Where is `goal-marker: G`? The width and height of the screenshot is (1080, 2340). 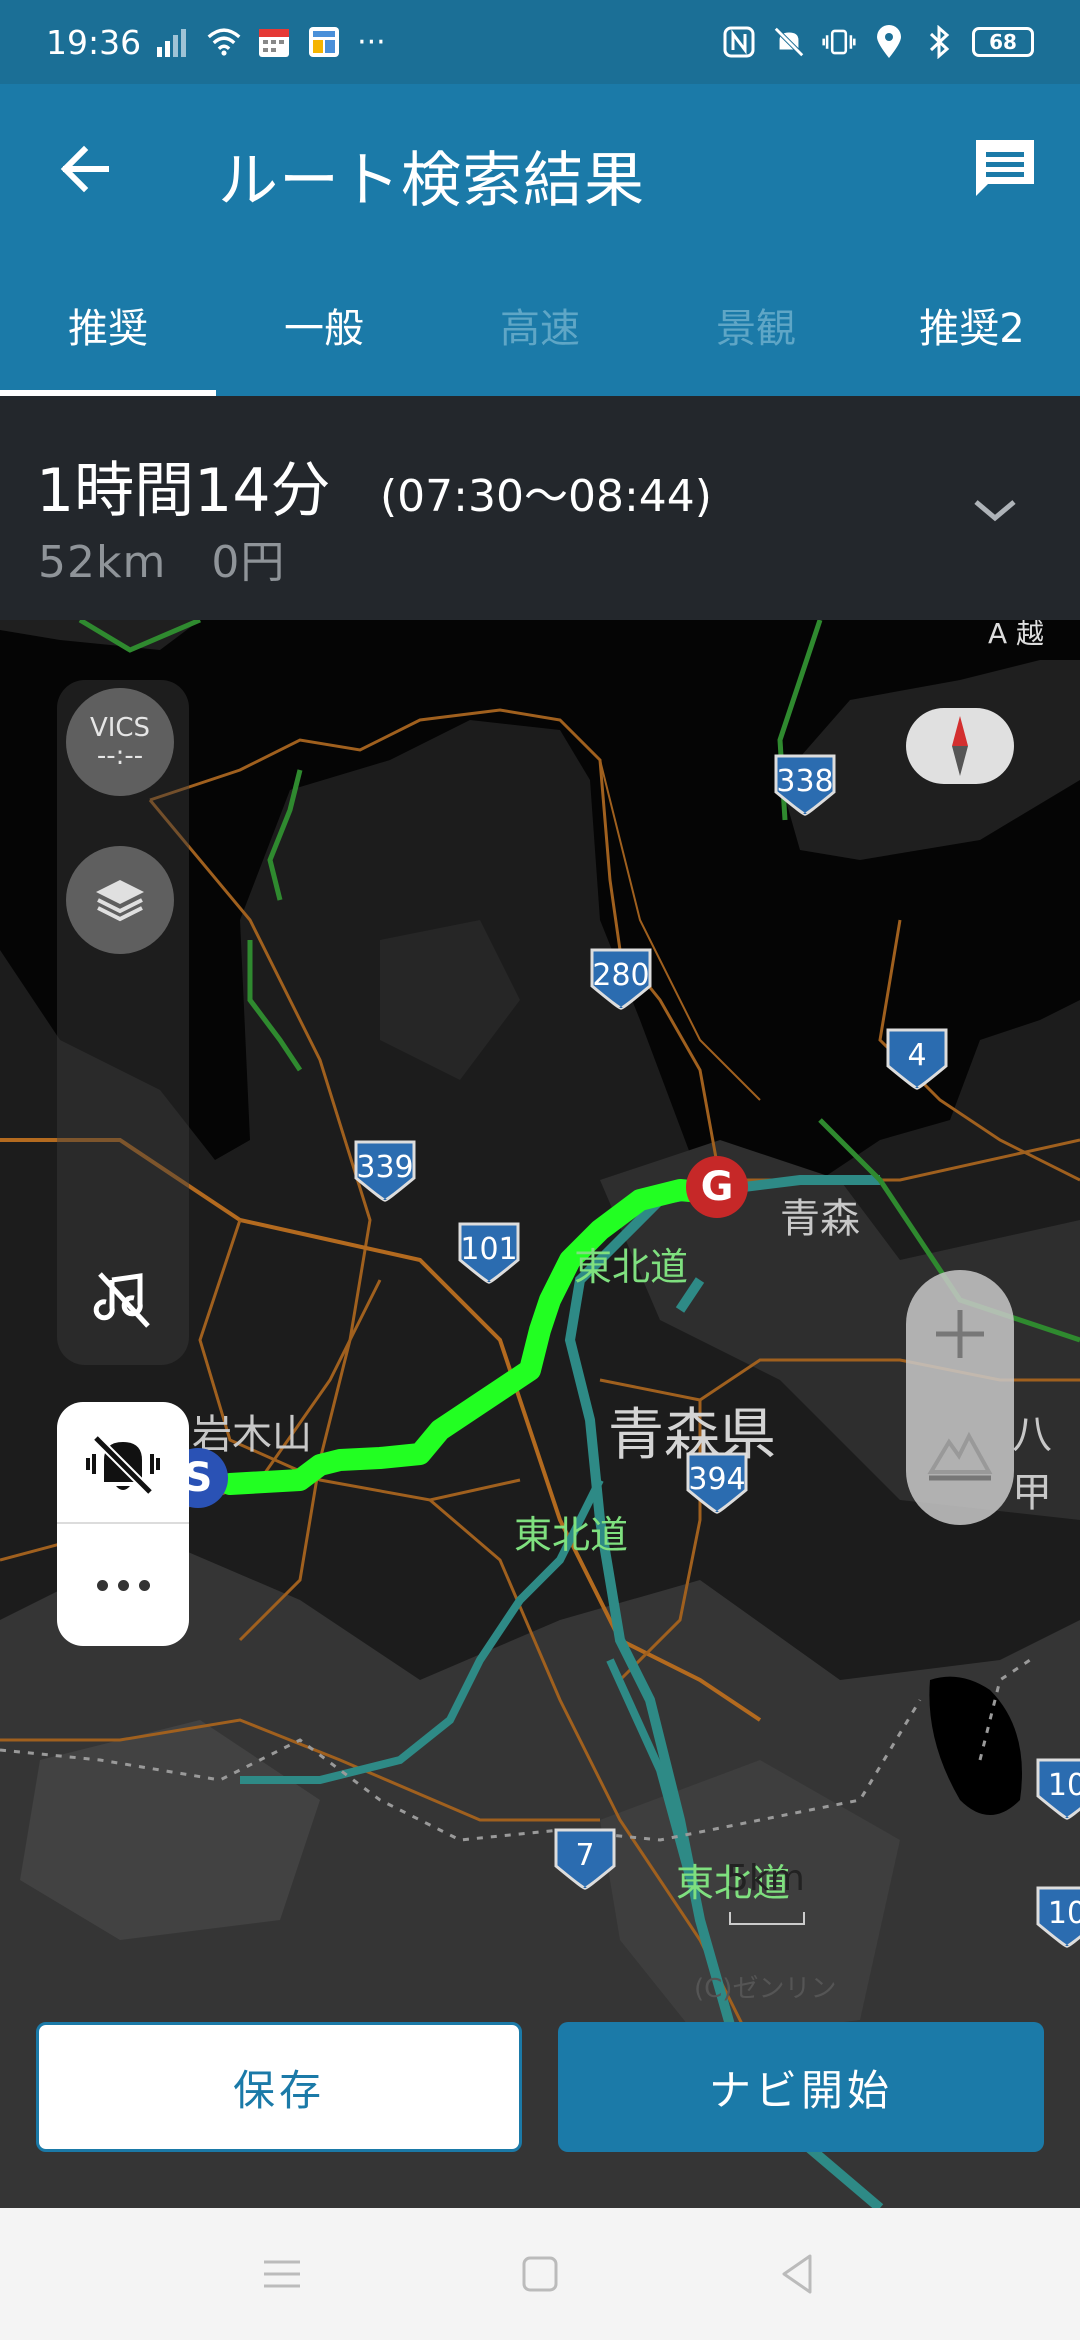
goal-marker: G is located at coordinates (717, 1187).